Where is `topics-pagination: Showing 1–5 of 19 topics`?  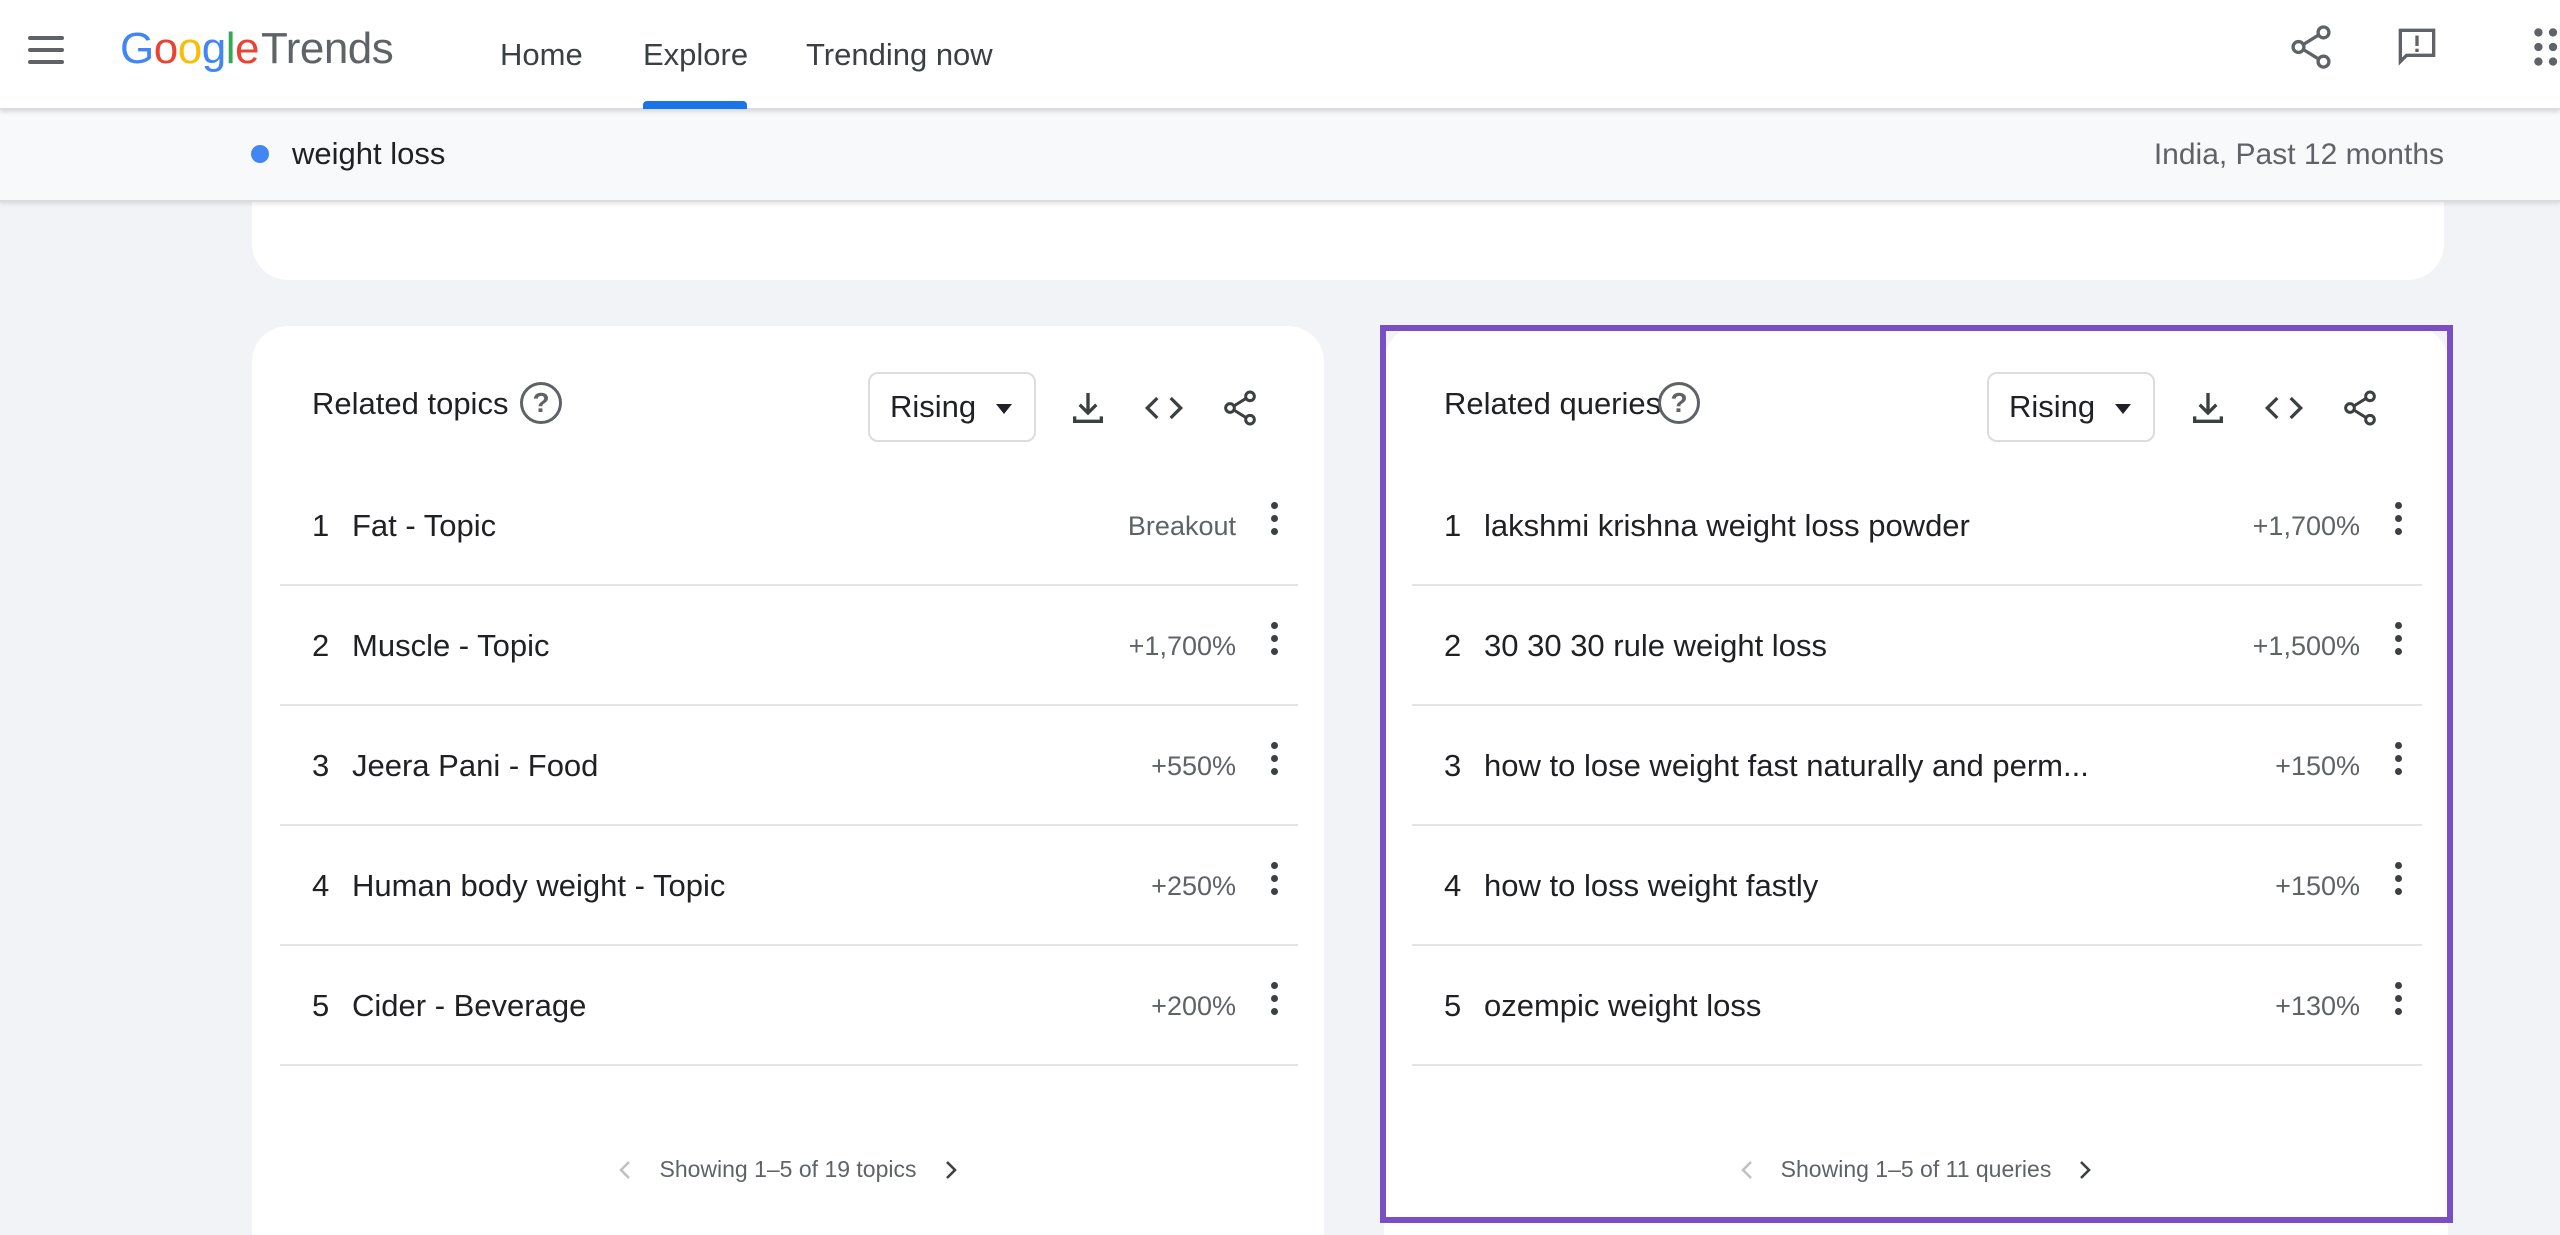
topics-pagination: Showing 1–5 of 19 topics is located at coordinates (788, 1172).